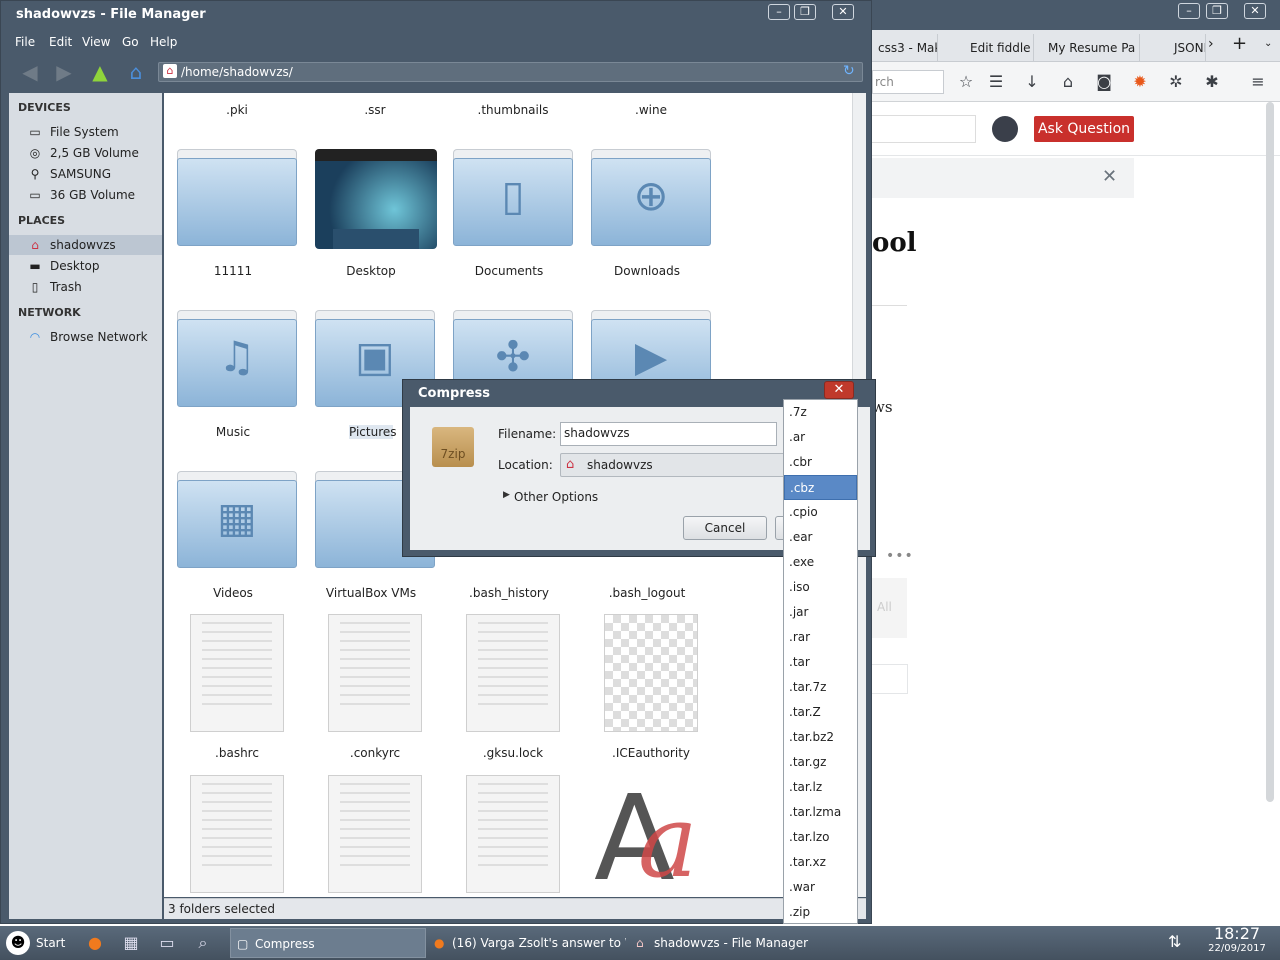 The height and width of the screenshot is (960, 1280). Describe the element at coordinates (647, 214) in the screenshot. I see `folder-item: ⊕ Downloads` at that location.